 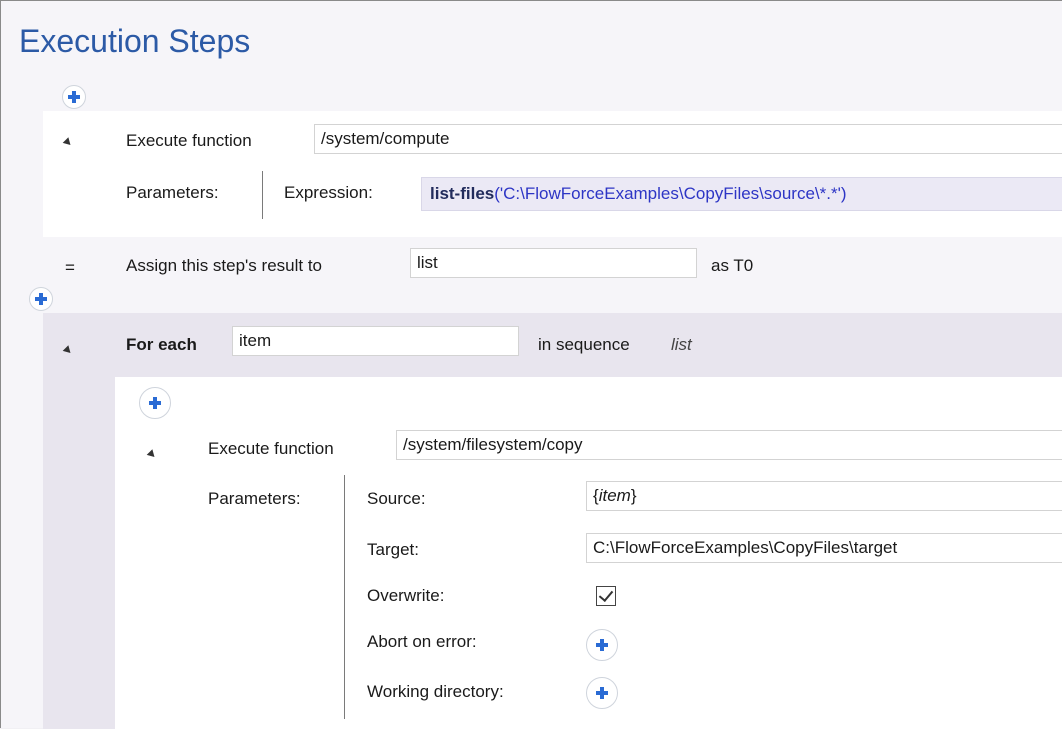 I want to click on target-input: C:\FlowForceExamples\CopyFiles\target, so click(x=824, y=548).